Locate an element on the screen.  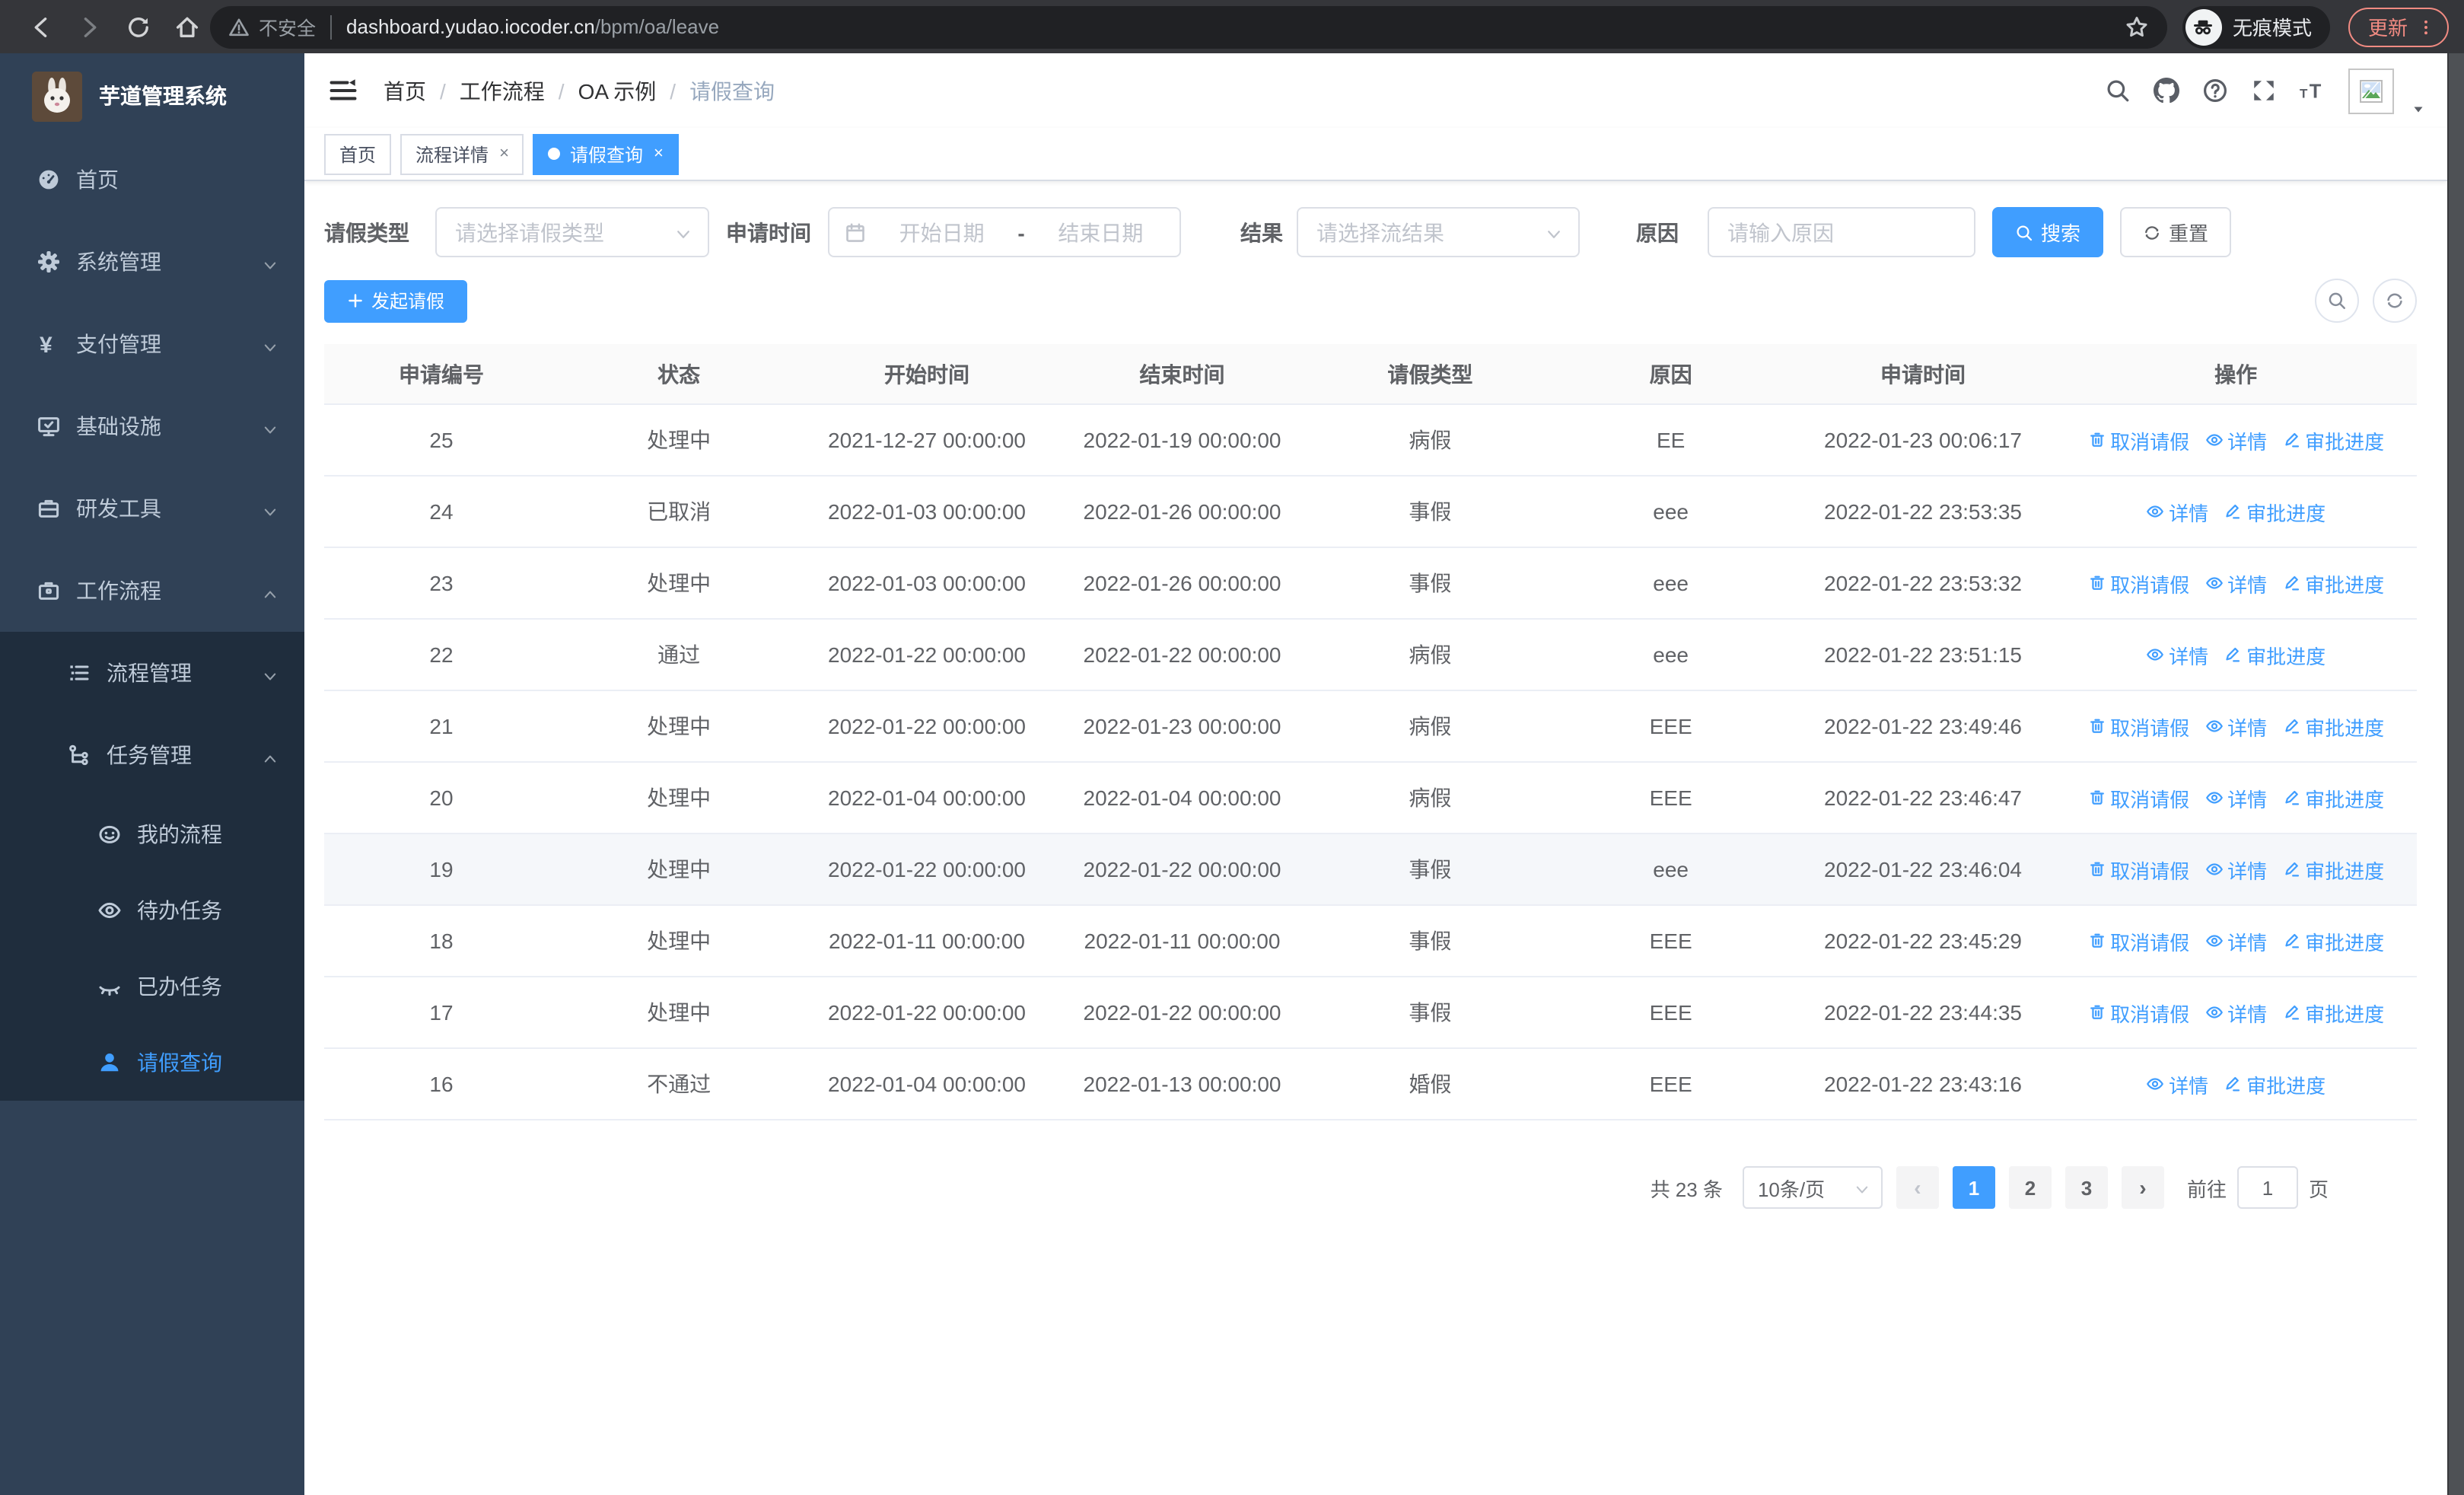
gear-icon is located at coordinates (49, 262).